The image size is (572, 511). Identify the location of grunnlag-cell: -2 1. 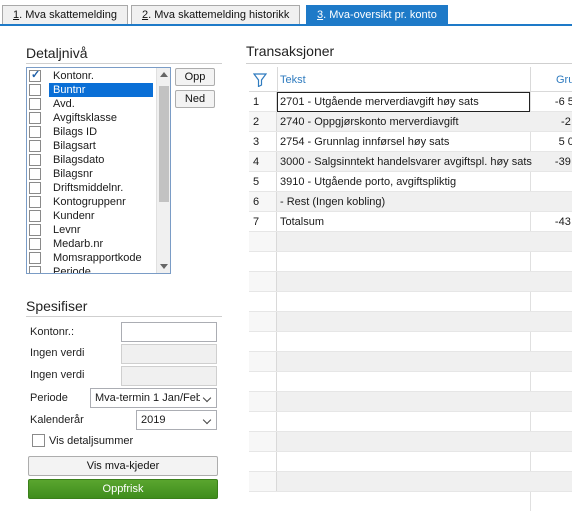
(566, 122).